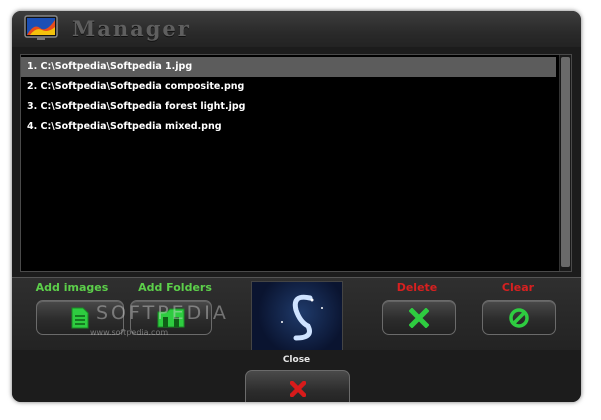 Image resolution: width=601 pixels, height=420 pixels. I want to click on clear-button, so click(519, 317).